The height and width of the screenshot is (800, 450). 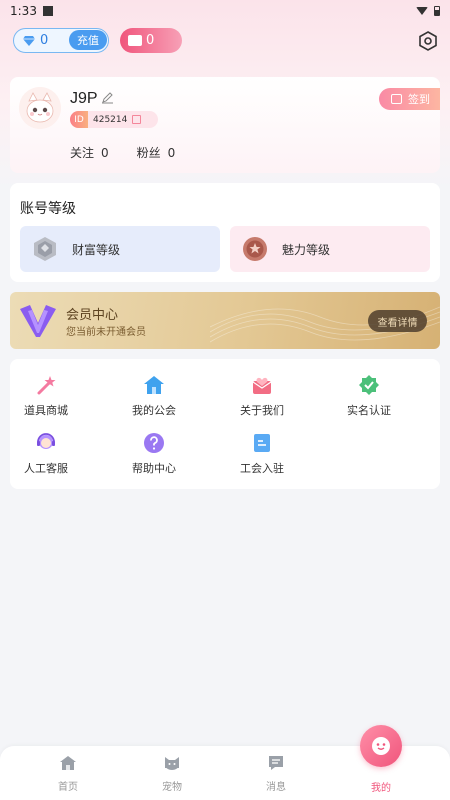 I want to click on following-stat: 关注 0, so click(x=89, y=152).